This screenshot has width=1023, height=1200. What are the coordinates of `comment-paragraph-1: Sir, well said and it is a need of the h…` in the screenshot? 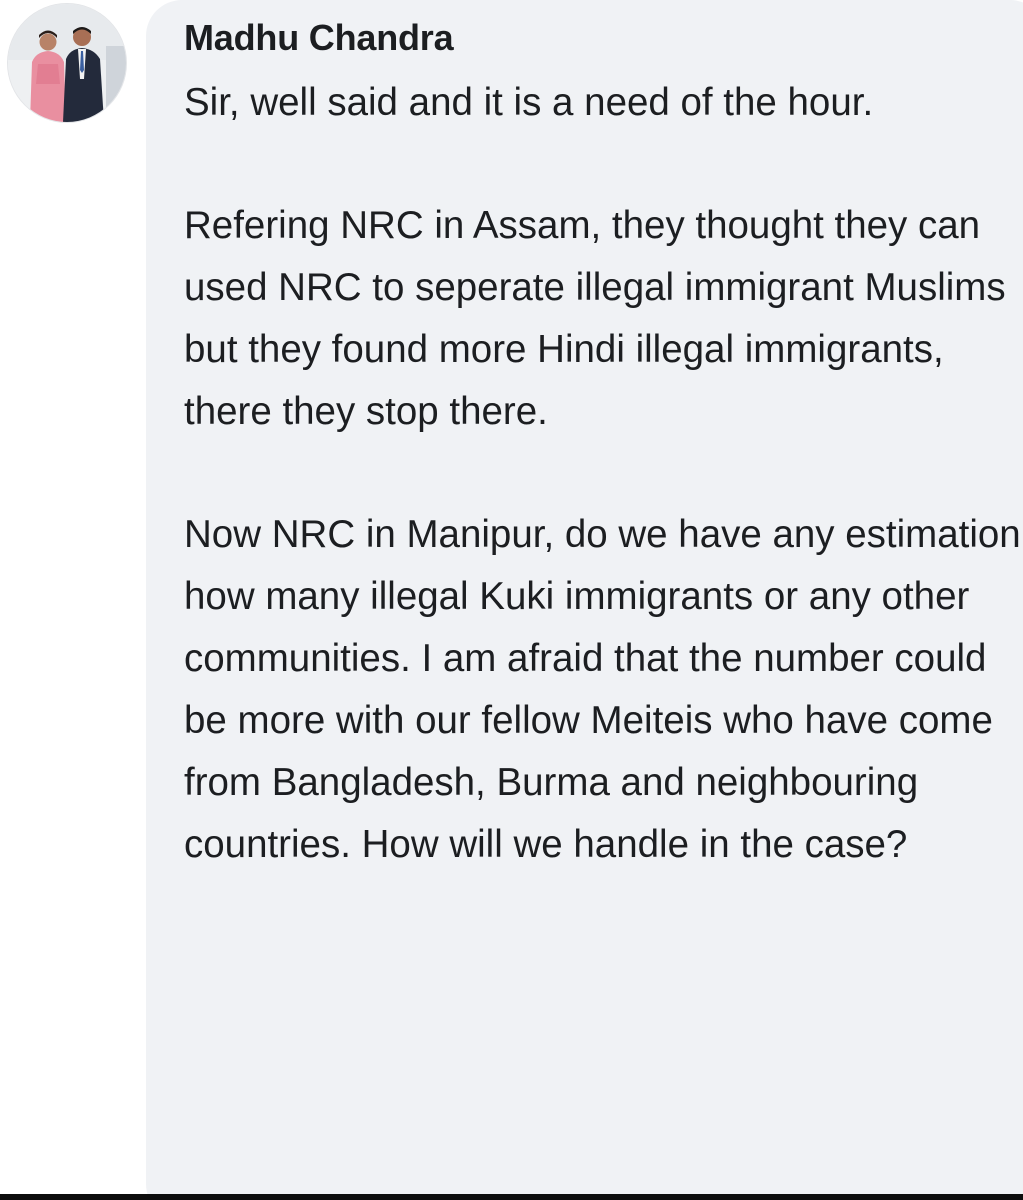 It's located at (529, 102).